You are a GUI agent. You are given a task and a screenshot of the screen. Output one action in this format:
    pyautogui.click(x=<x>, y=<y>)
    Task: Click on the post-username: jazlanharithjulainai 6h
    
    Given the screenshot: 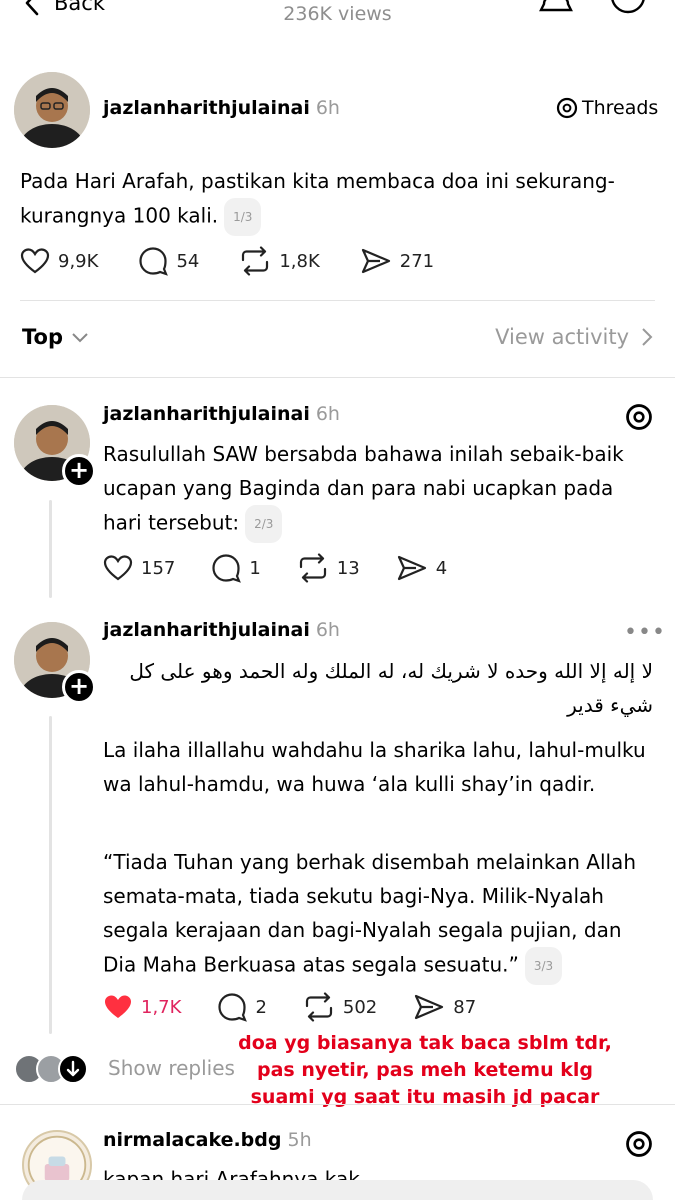 What is the action you would take?
    pyautogui.click(x=221, y=108)
    